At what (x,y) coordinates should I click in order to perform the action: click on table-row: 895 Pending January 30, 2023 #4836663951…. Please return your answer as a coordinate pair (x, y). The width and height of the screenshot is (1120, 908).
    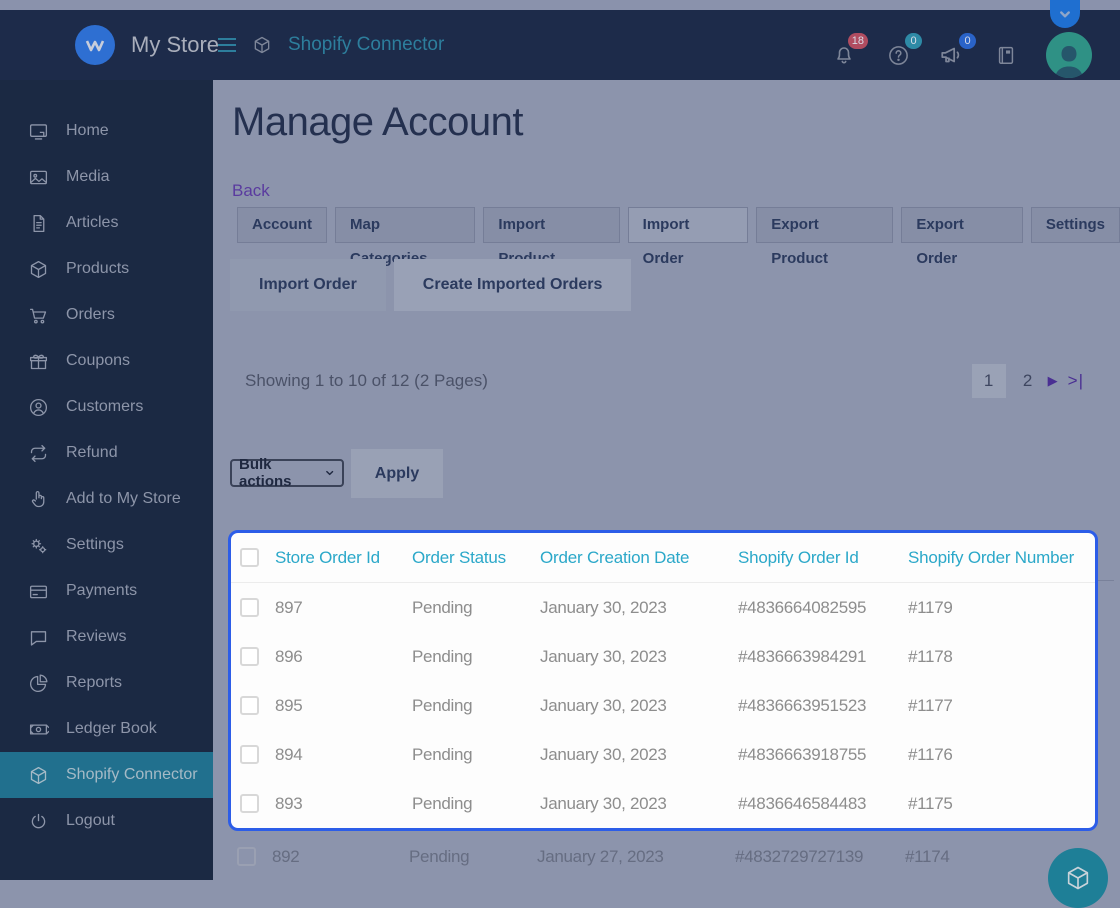
    Looking at the image, I should click on (663, 705).